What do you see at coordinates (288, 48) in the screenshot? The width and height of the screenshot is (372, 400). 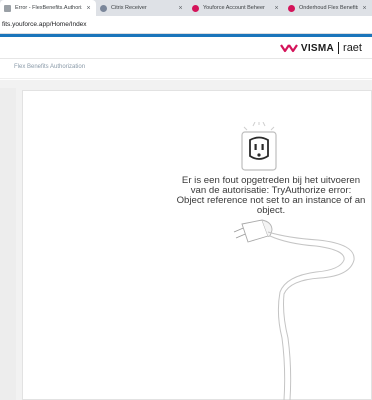 I see `visma-logo-icon` at bounding box center [288, 48].